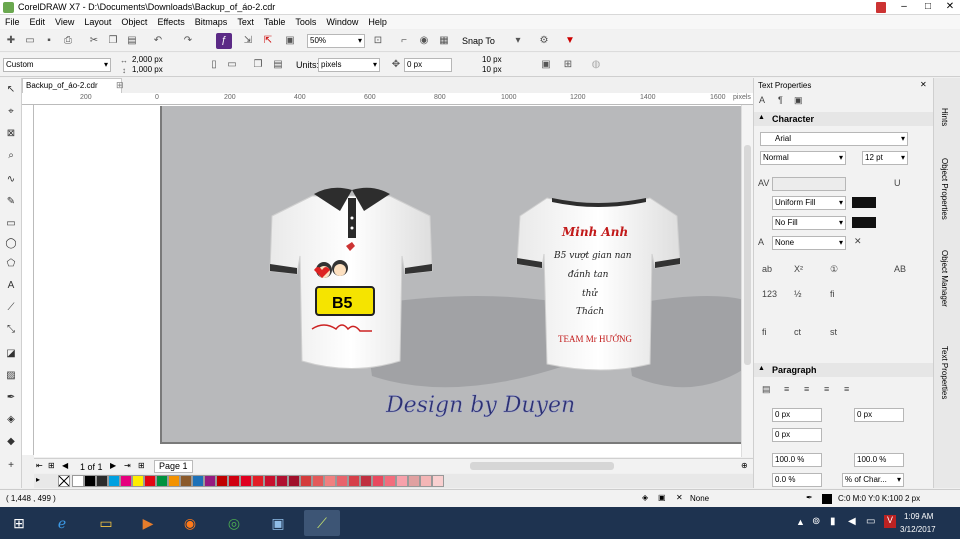  What do you see at coordinates (64, 22) in the screenshot?
I see `menu-view: View` at bounding box center [64, 22].